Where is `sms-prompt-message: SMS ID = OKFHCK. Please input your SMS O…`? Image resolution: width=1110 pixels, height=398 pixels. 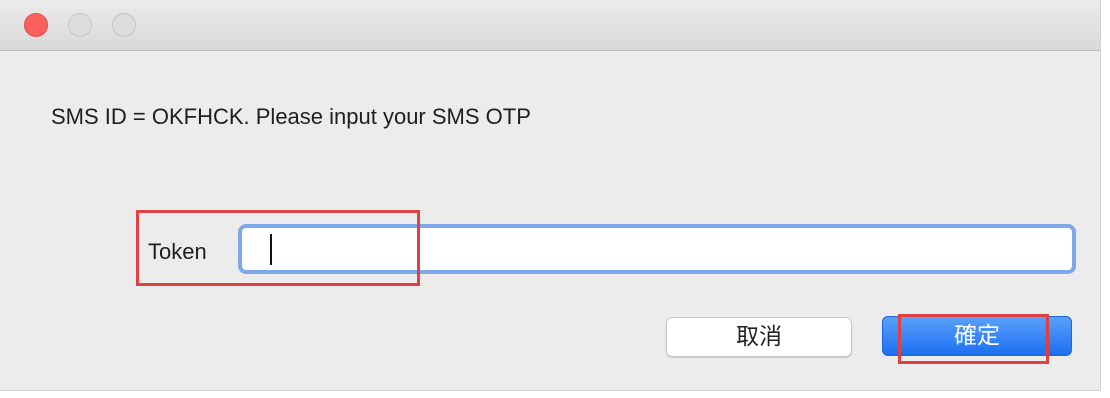 sms-prompt-message: SMS ID = OKFHCK. Please input your SMS O… is located at coordinates (291, 116).